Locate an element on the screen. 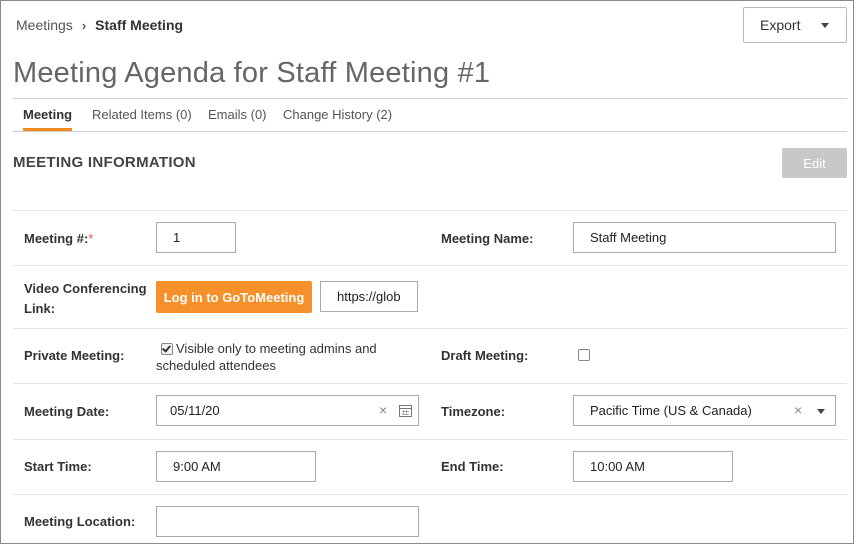  chevron-right-icon: › is located at coordinates (84, 25).